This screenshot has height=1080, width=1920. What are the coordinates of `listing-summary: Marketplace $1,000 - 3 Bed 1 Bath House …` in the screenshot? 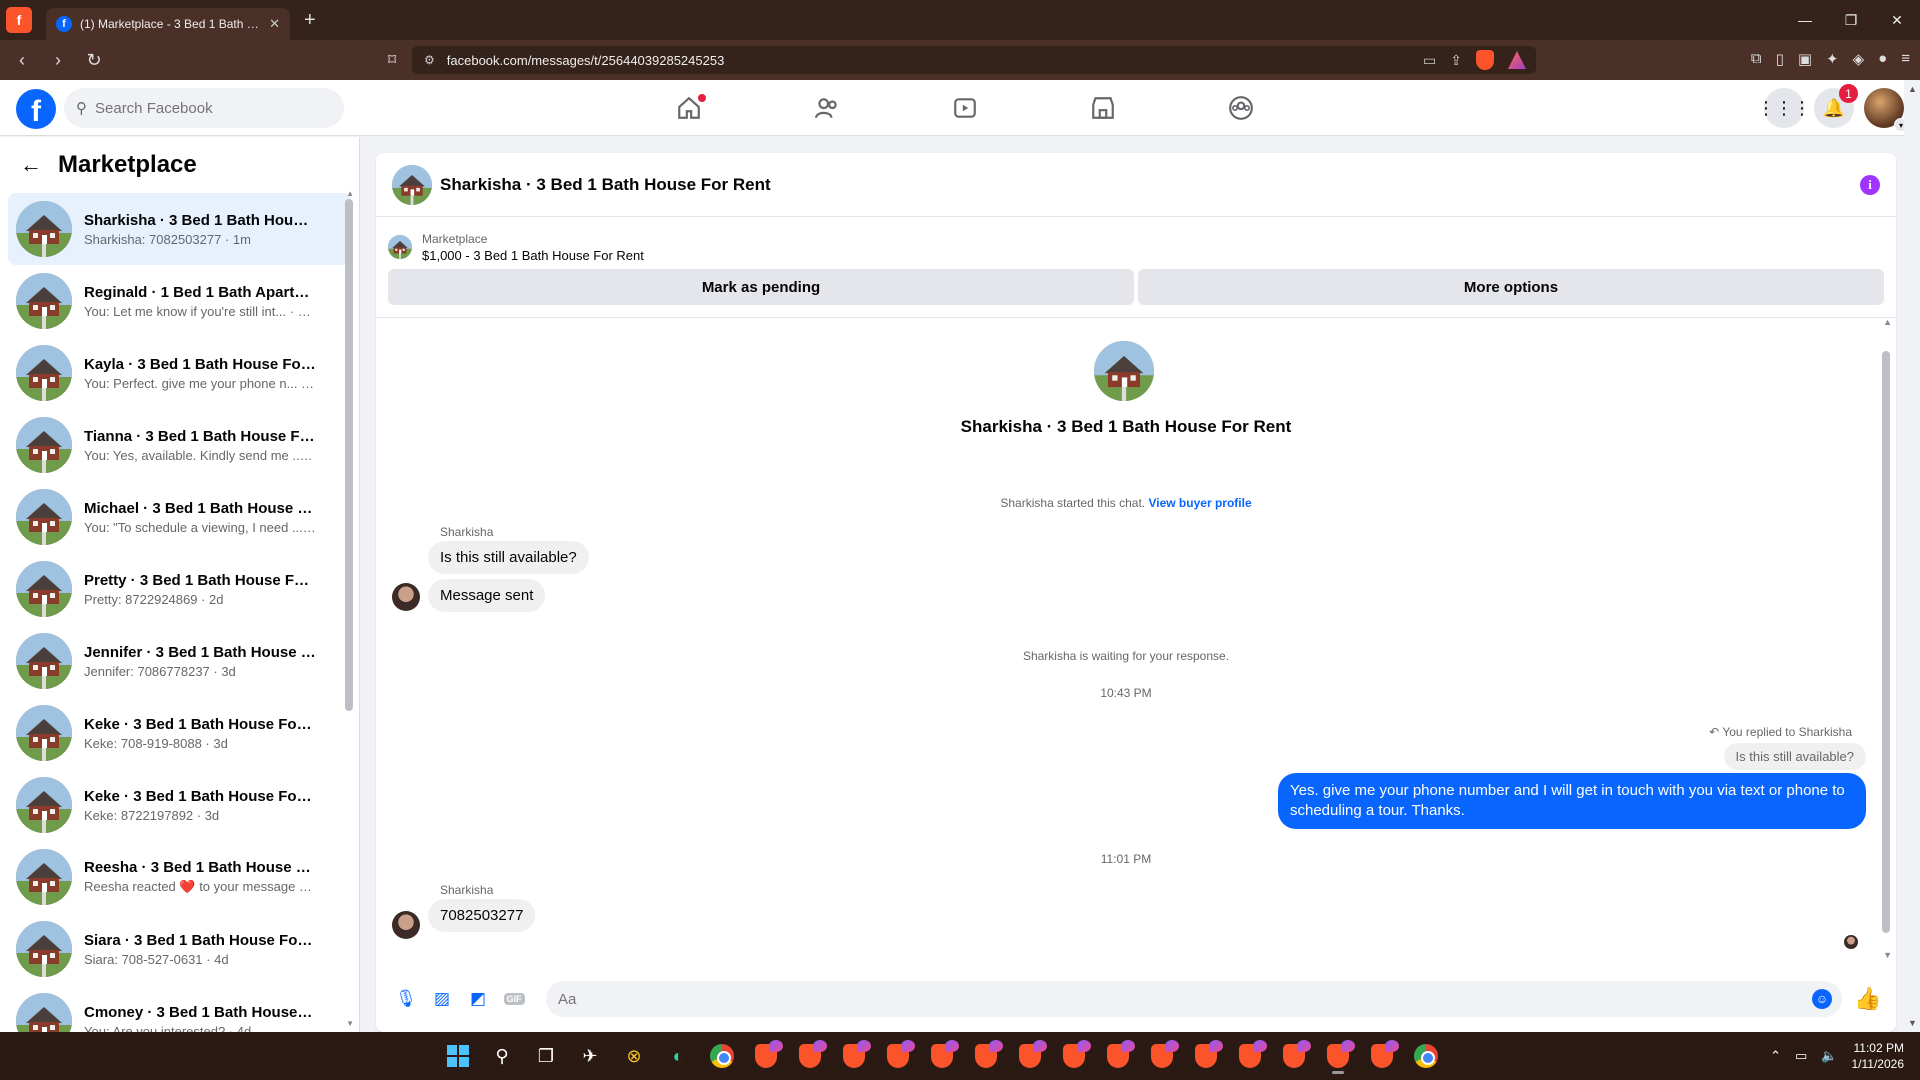 It's located at (1136, 243).